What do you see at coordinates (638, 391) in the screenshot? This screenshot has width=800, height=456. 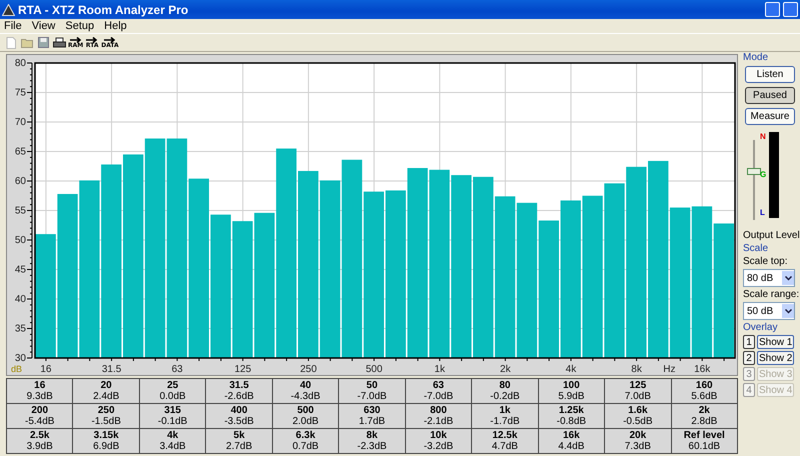 I see `band-cell: 125 7.0dB` at bounding box center [638, 391].